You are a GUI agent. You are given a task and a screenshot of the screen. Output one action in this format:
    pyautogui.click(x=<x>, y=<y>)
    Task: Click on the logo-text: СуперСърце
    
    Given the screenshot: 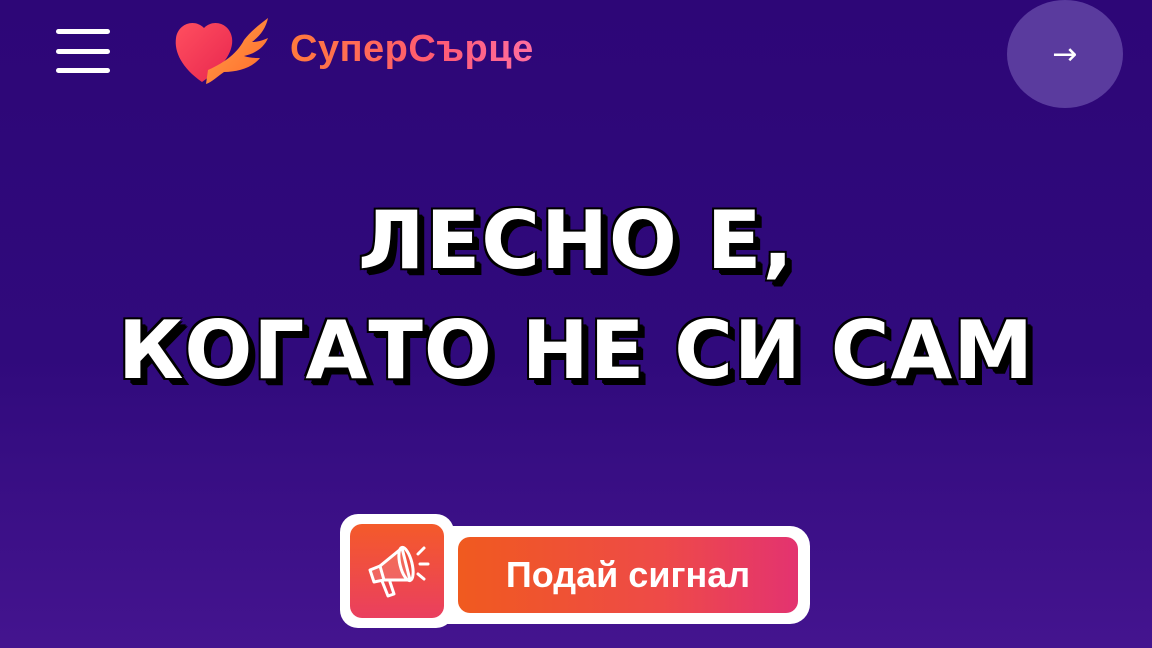 What is the action you would take?
    pyautogui.click(x=412, y=48)
    